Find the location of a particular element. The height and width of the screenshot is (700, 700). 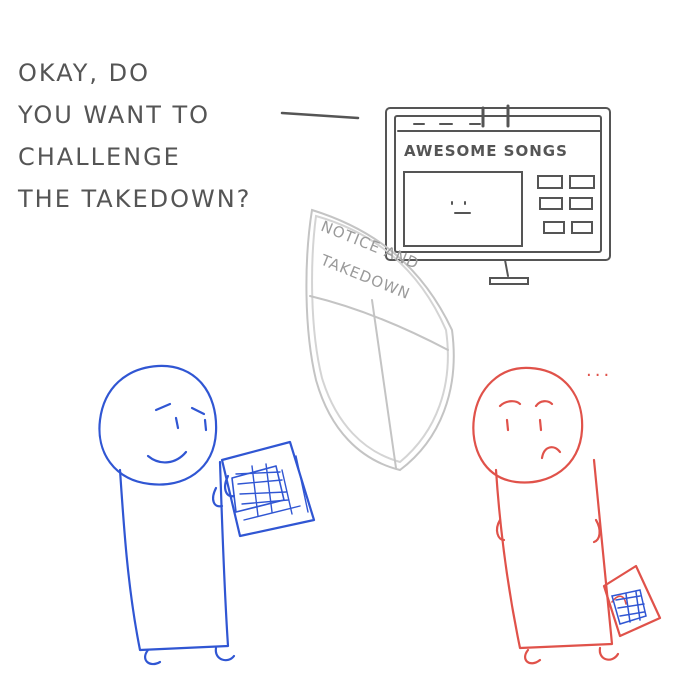

speech-line: CHALLENGE is located at coordinates (99, 157).